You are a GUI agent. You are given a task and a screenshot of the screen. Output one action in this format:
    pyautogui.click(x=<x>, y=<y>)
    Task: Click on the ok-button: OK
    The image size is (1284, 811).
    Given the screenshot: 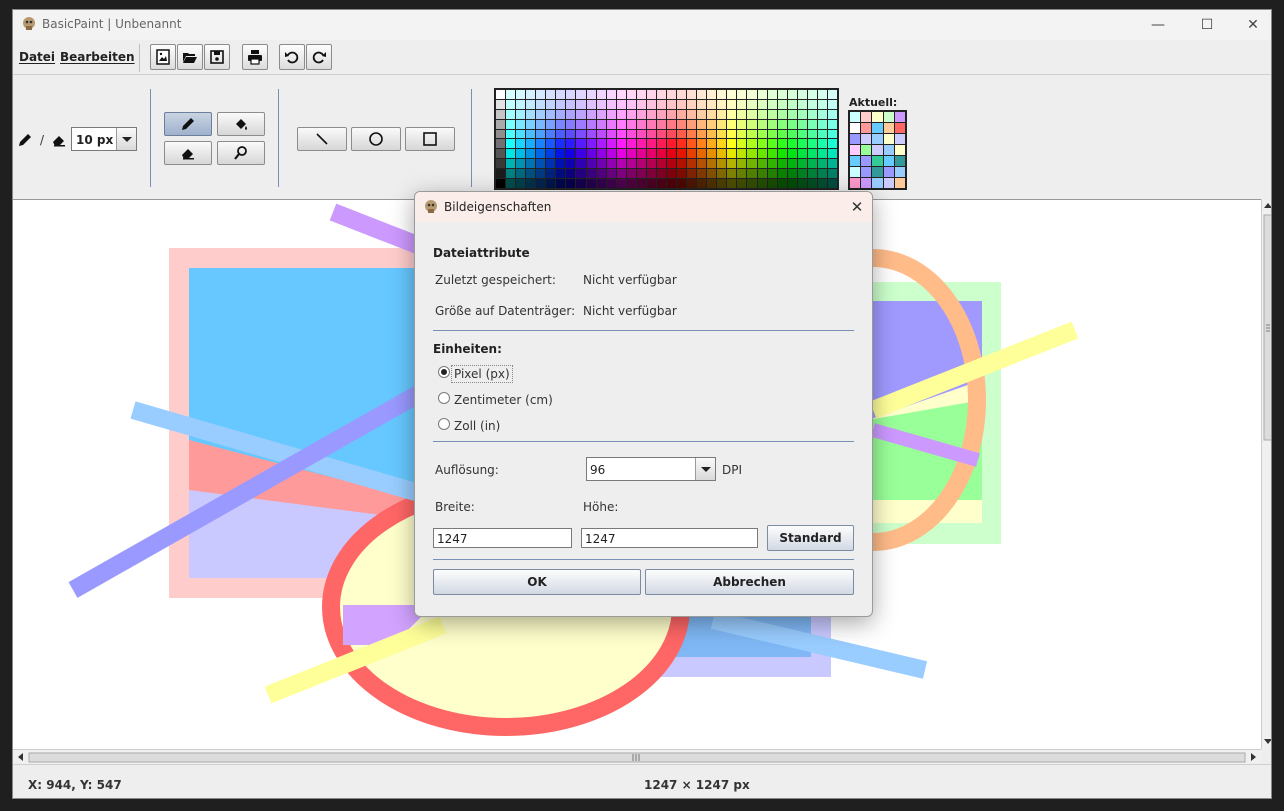 What is the action you would take?
    pyautogui.click(x=537, y=582)
    